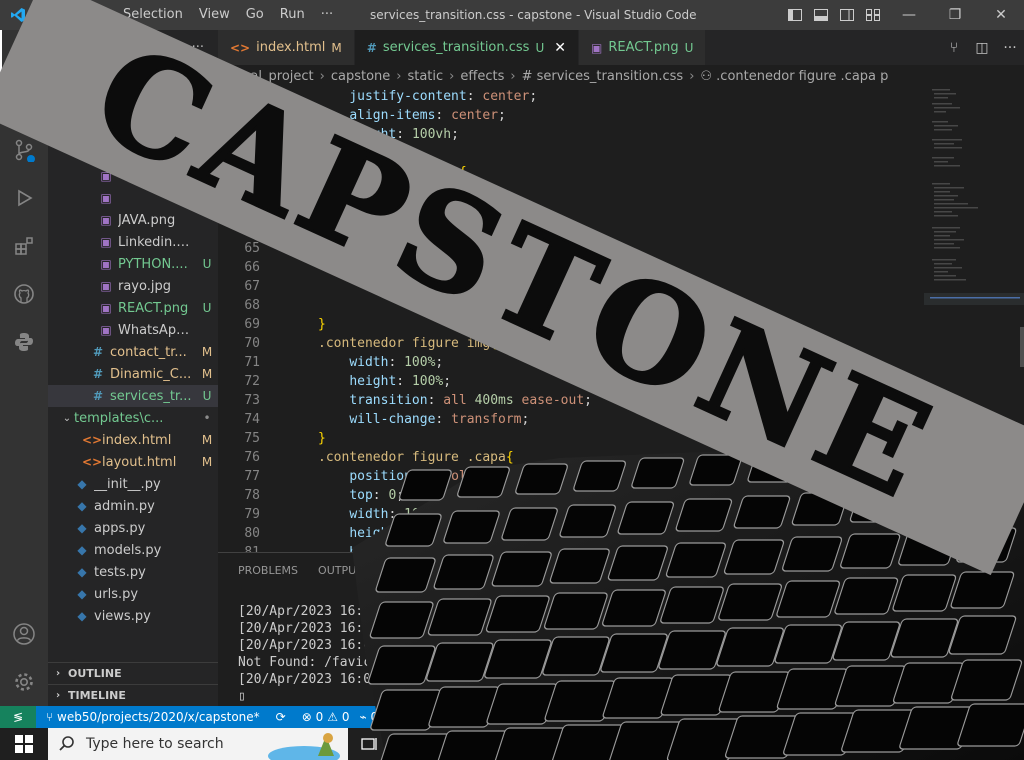 The height and width of the screenshot is (760, 1024). What do you see at coordinates (214, 15) in the screenshot?
I see `menu-view: View` at bounding box center [214, 15].